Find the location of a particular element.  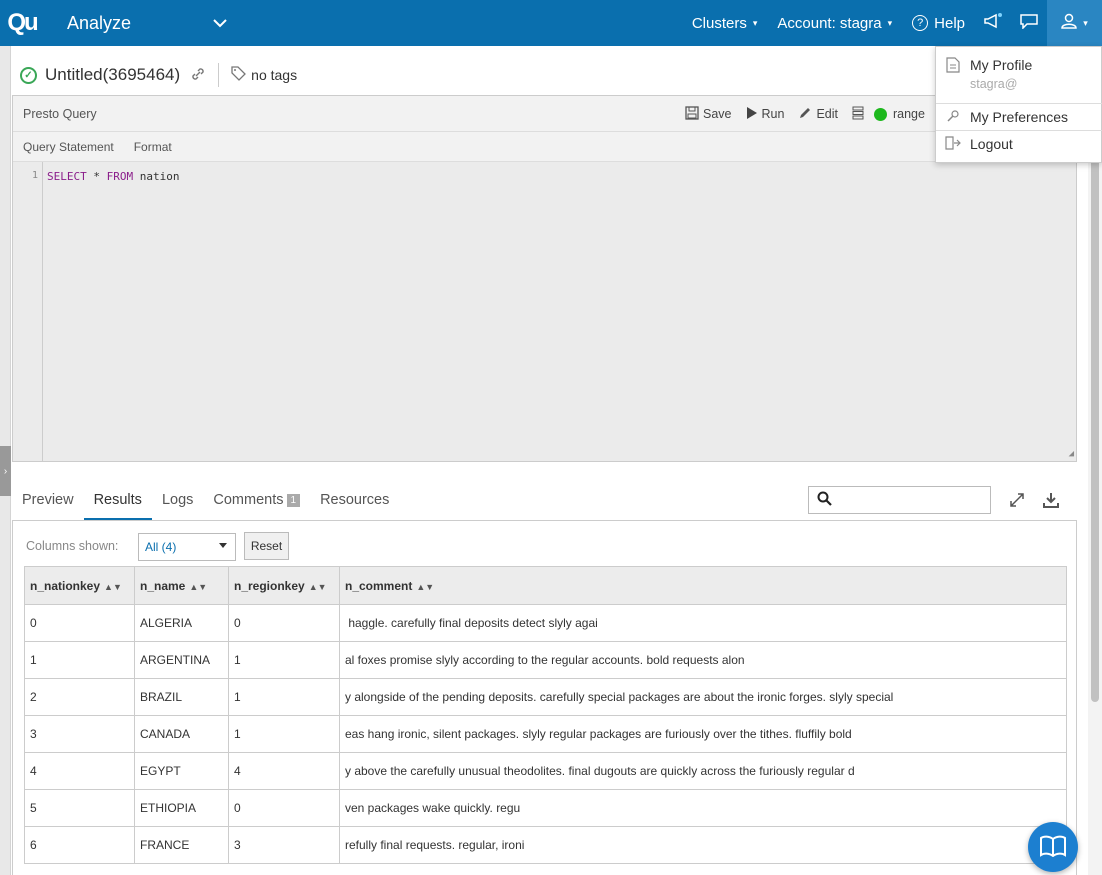

results-search-input is located at coordinates (899, 500).